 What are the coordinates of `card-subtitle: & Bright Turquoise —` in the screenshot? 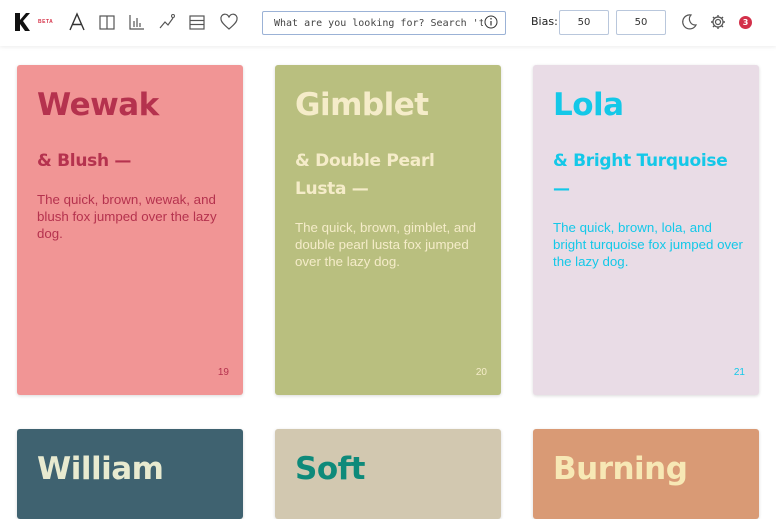 It's located at (640, 175).